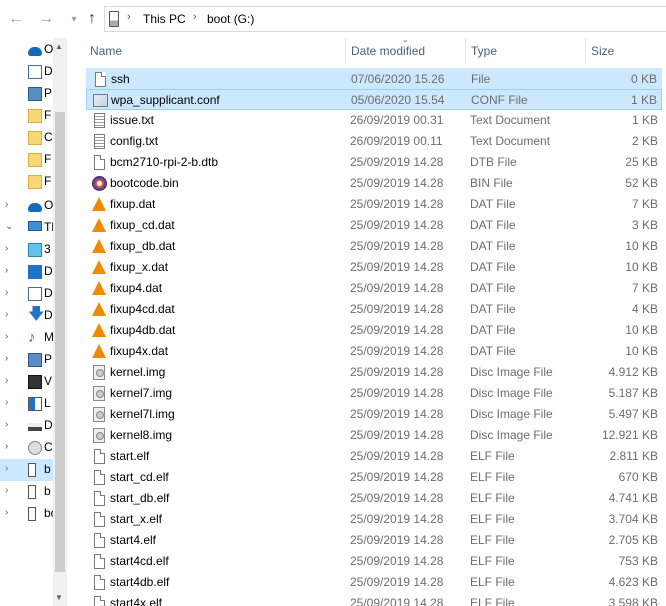 The height and width of the screenshot is (606, 666). I want to click on back-arrow-icon: ←, so click(16, 19).